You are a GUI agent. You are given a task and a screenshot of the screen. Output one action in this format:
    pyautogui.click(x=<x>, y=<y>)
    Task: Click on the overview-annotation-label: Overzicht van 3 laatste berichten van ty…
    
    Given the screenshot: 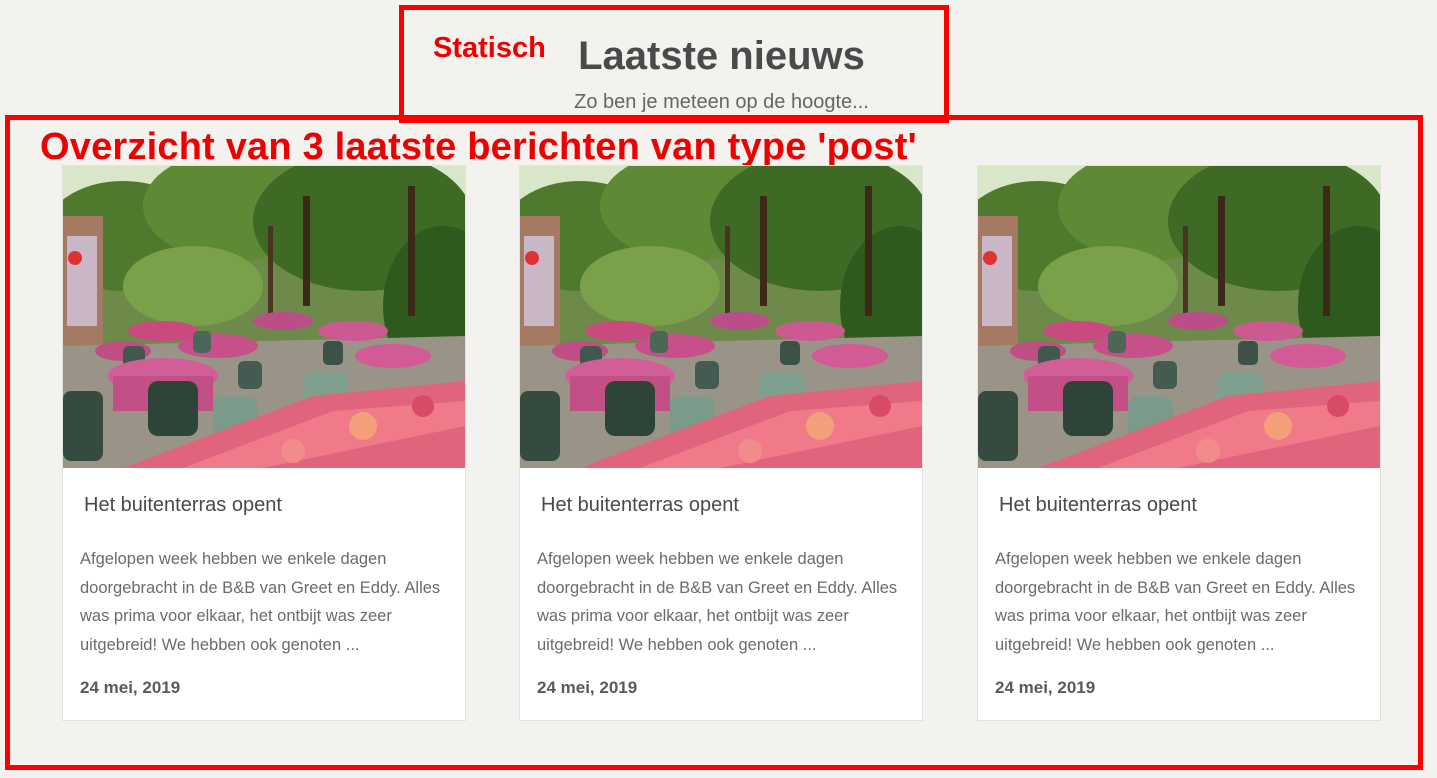 What is the action you would take?
    pyautogui.click(x=478, y=147)
    